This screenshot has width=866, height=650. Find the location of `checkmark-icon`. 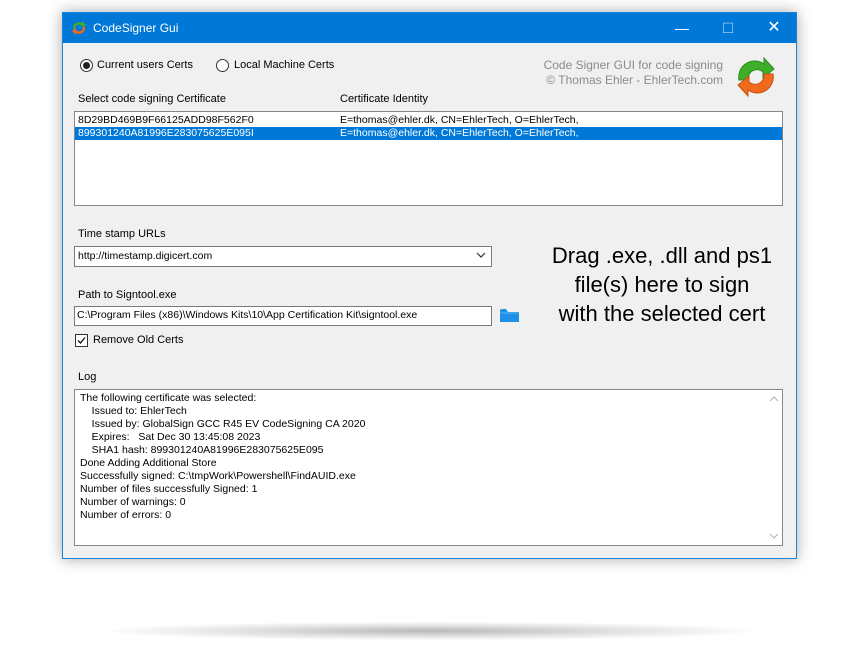

checkmark-icon is located at coordinates (81, 340).